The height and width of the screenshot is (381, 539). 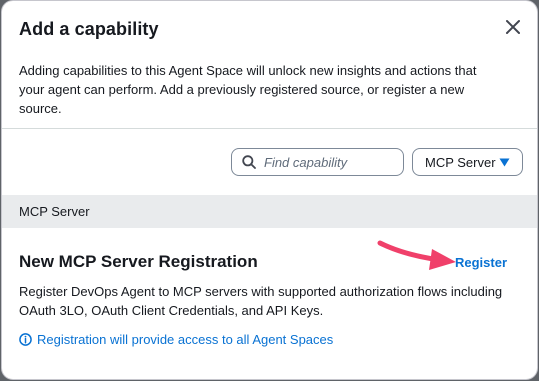 I want to click on close-icon, so click(x=513, y=27).